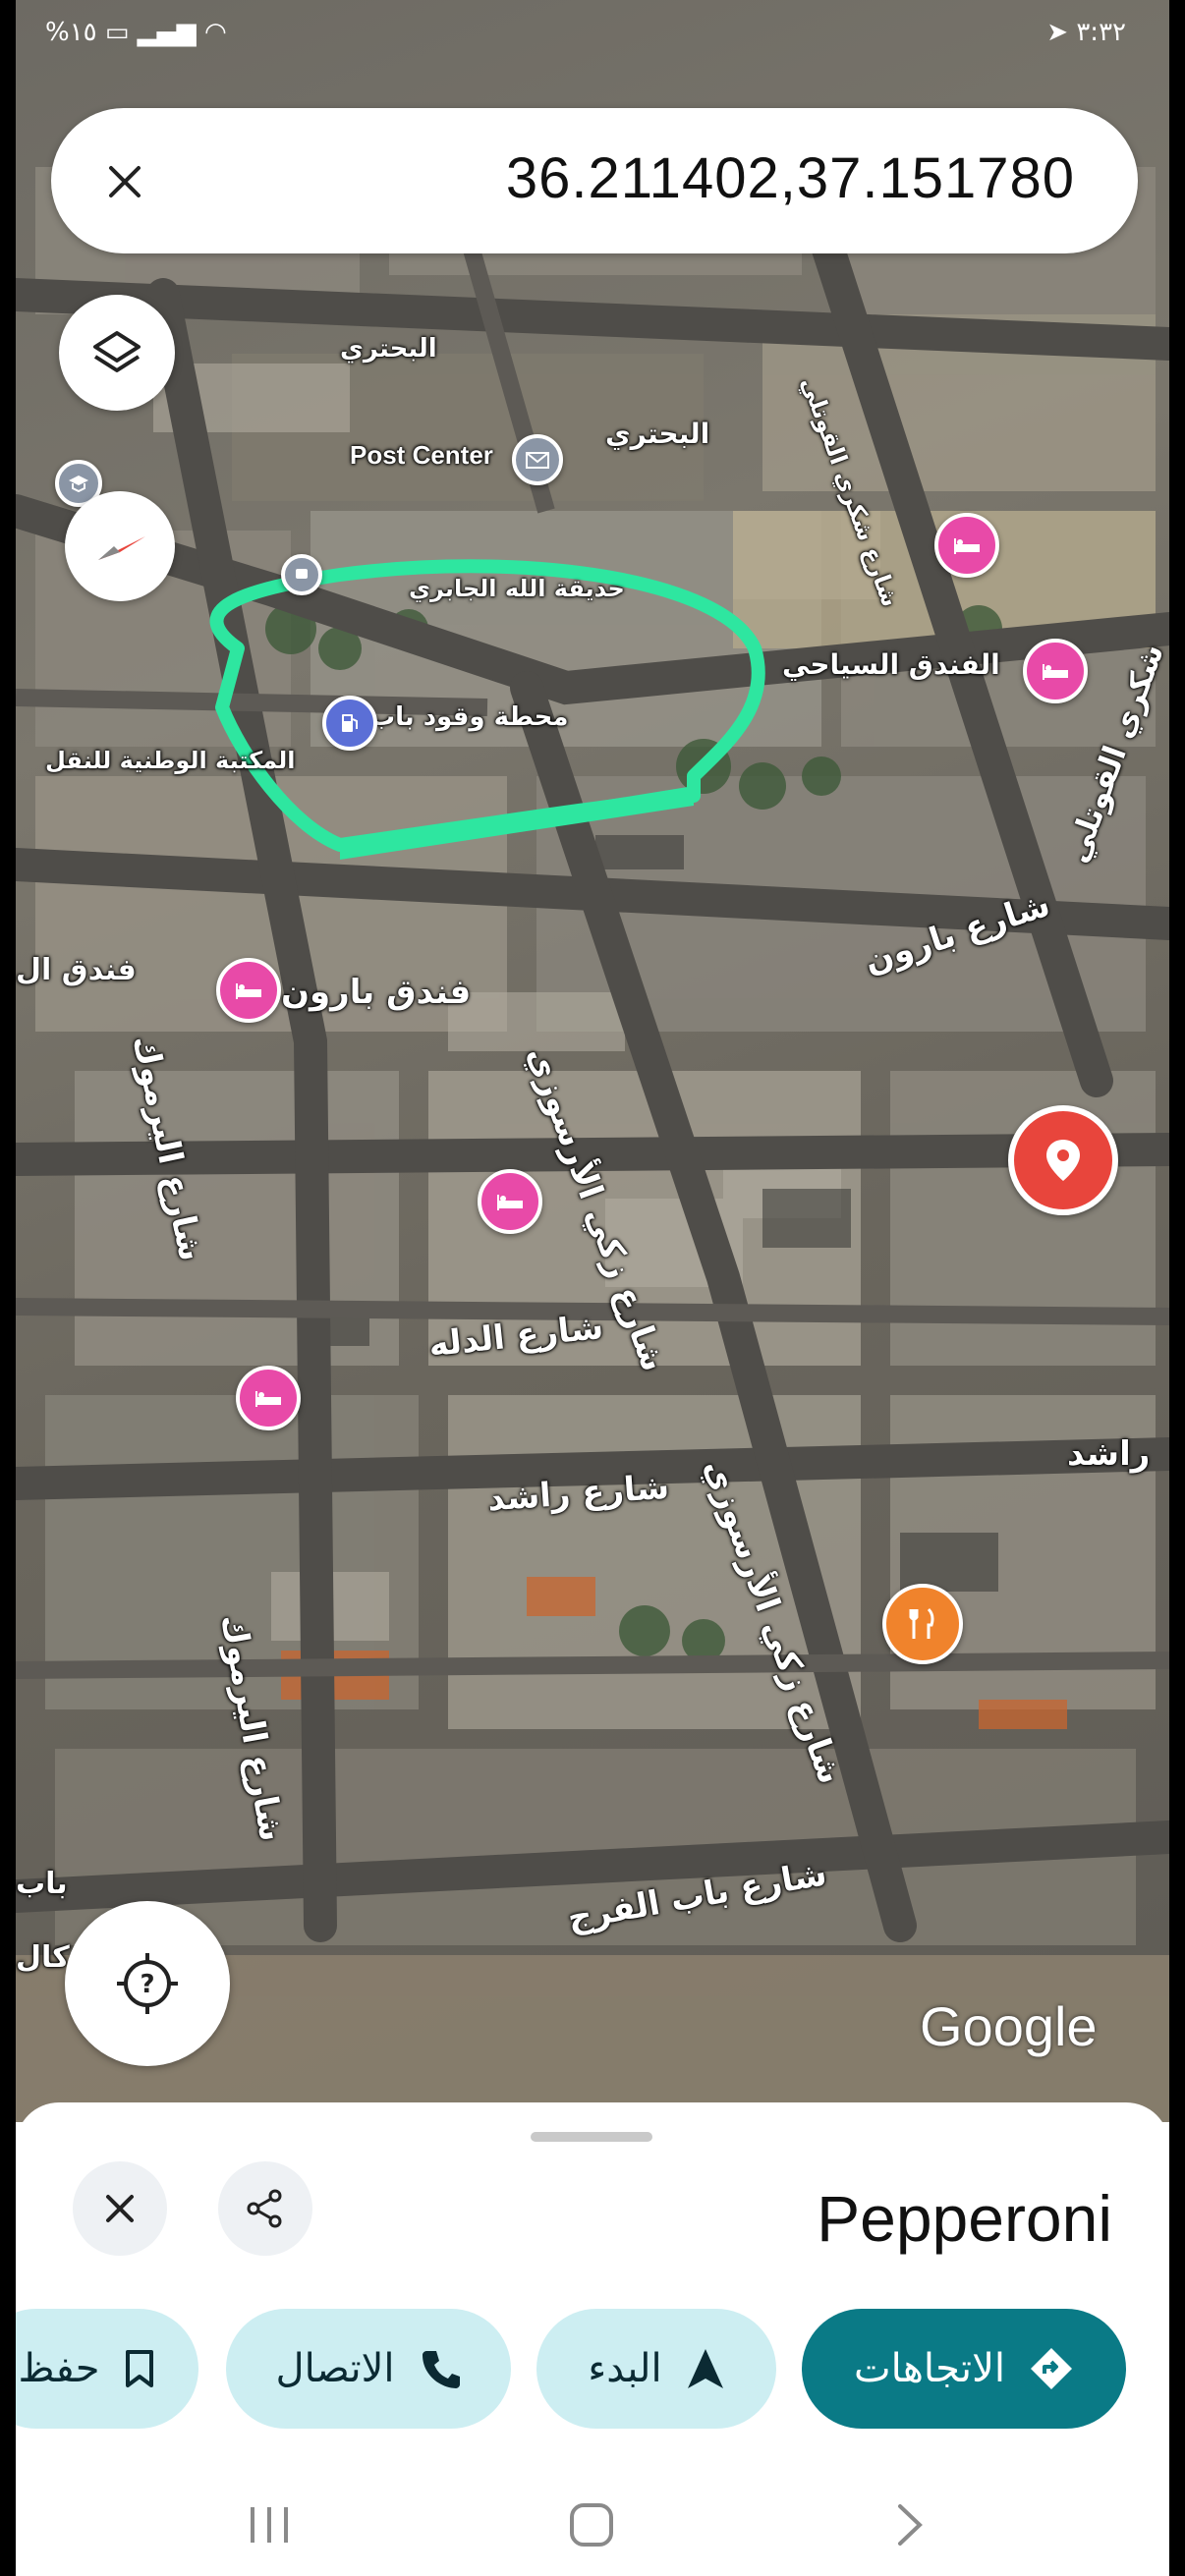  What do you see at coordinates (1101, 32) in the screenshot?
I see `status-time: ٣:٣٢` at bounding box center [1101, 32].